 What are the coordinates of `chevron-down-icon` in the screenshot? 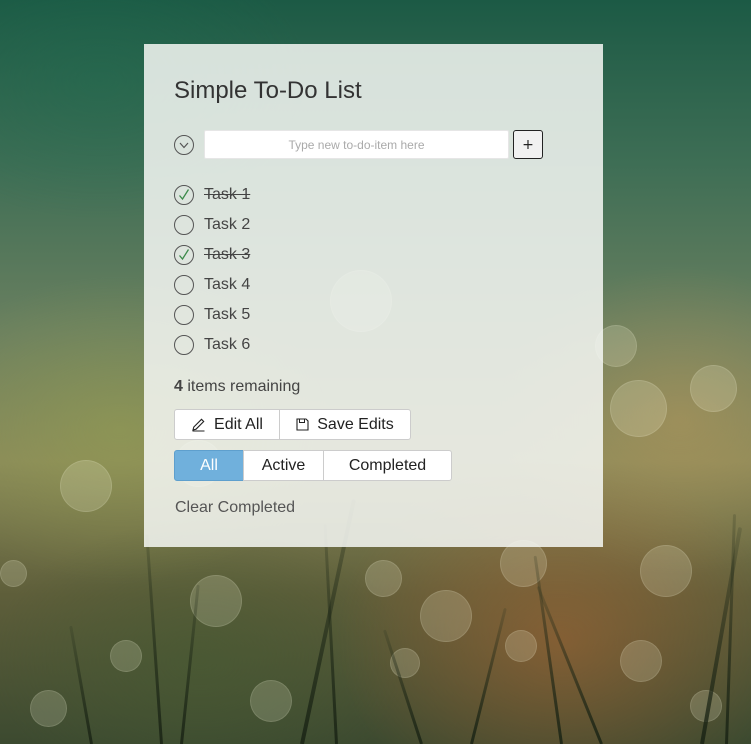 It's located at (184, 145).